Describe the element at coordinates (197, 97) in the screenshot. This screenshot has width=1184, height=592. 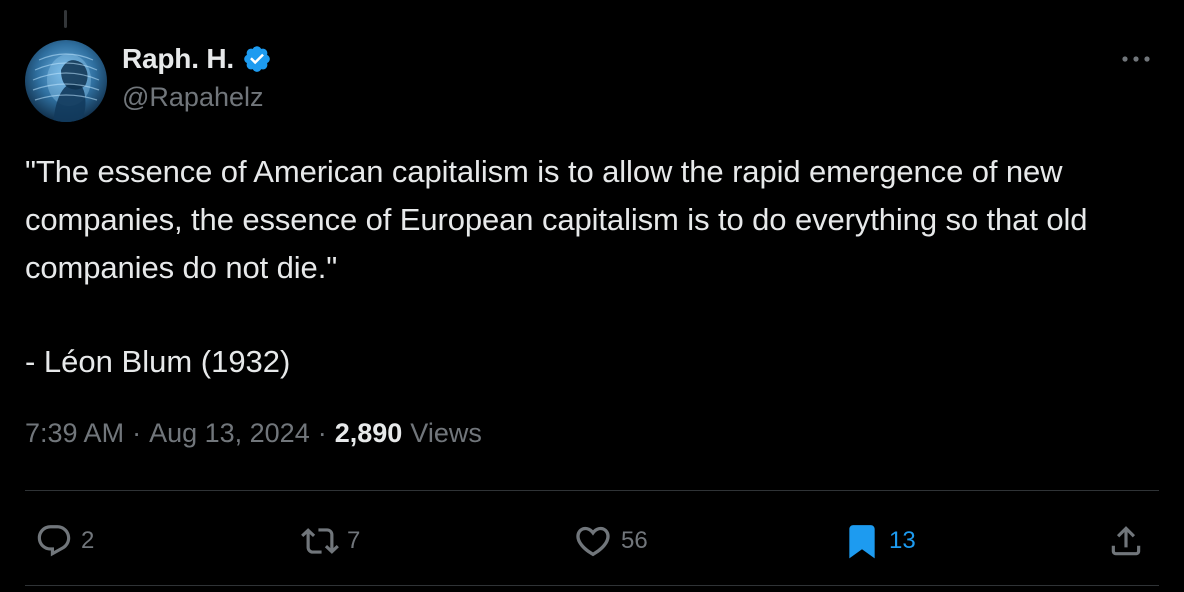
I see `author-handle: @Rapahelz` at that location.